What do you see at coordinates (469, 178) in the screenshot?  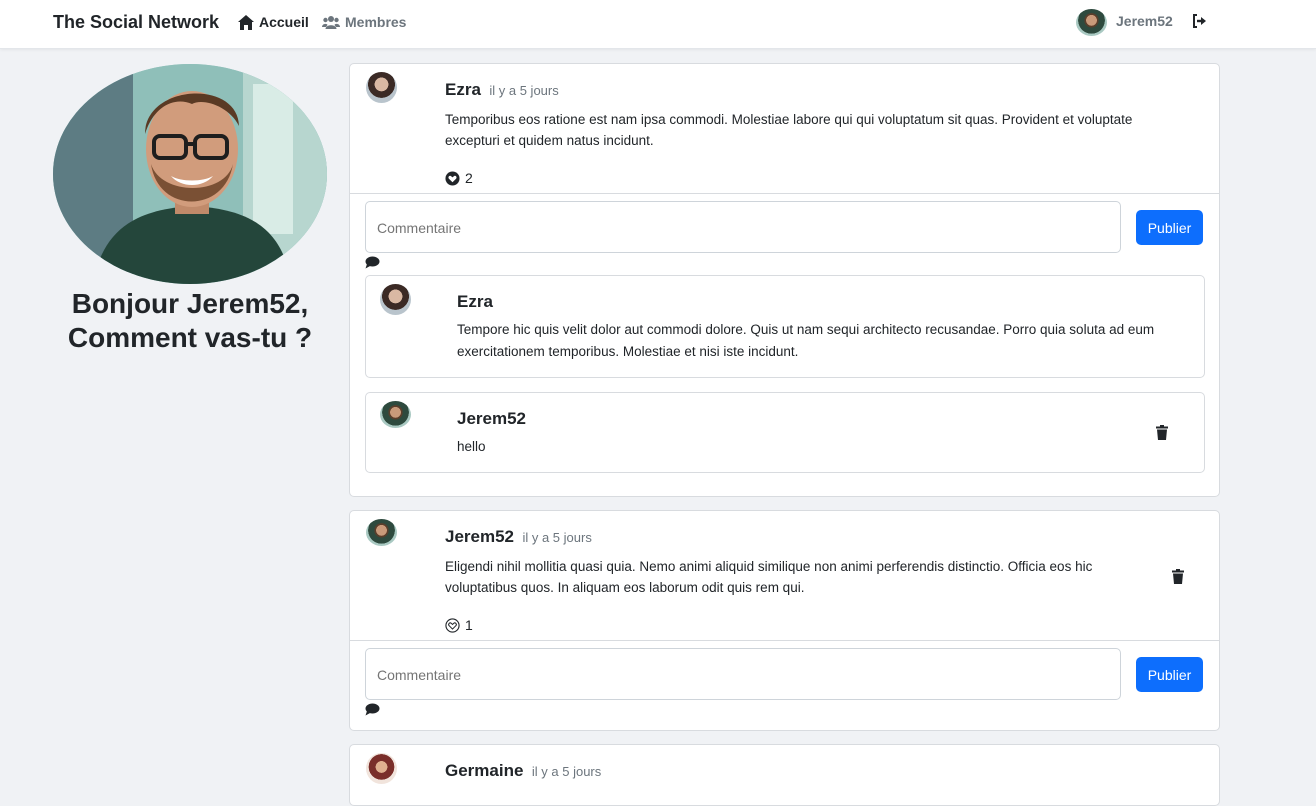 I see `like-count: 2` at bounding box center [469, 178].